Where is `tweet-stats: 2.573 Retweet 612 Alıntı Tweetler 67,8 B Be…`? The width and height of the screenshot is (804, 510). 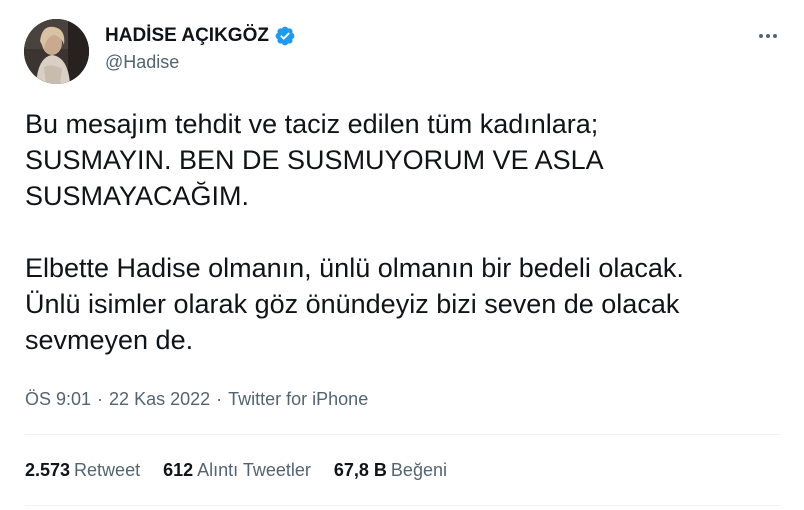
tweet-stats: 2.573 Retweet 612 Alıntı Tweetler 67,8 B Be… is located at coordinates (247, 470).